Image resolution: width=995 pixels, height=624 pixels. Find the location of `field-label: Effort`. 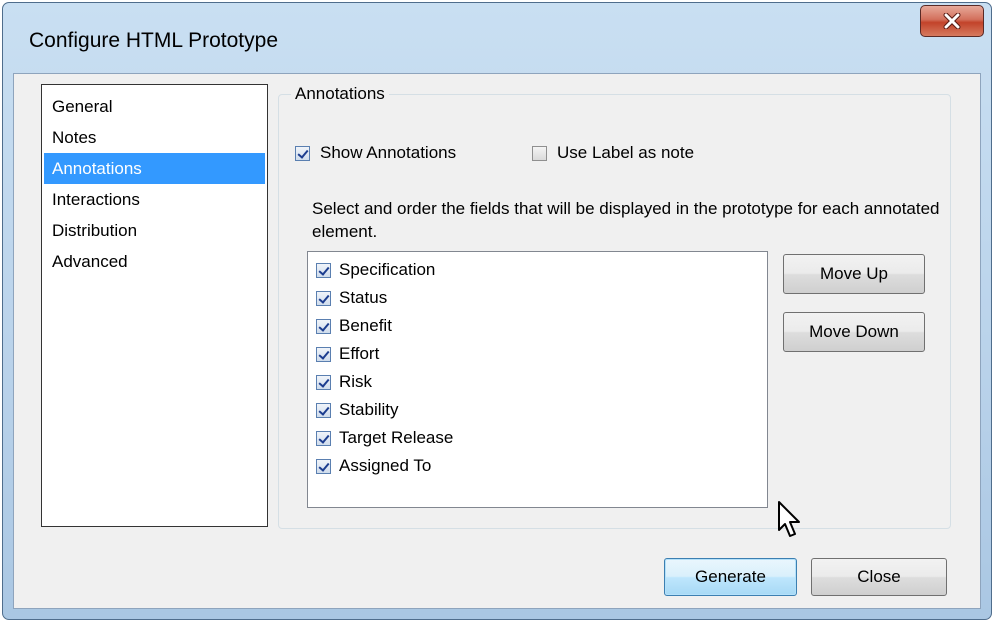

field-label: Effort is located at coordinates (359, 353).